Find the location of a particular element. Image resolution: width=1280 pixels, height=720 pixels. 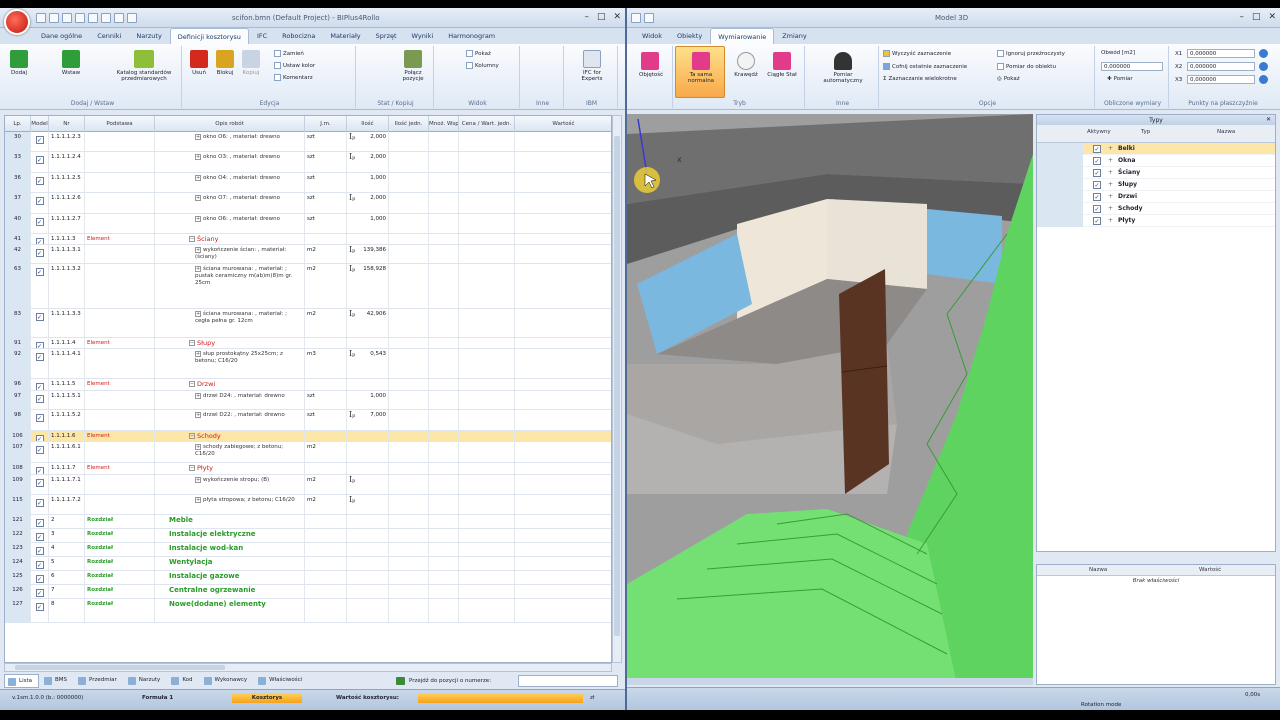

arrow-right-icon is located at coordinates (132, 18).